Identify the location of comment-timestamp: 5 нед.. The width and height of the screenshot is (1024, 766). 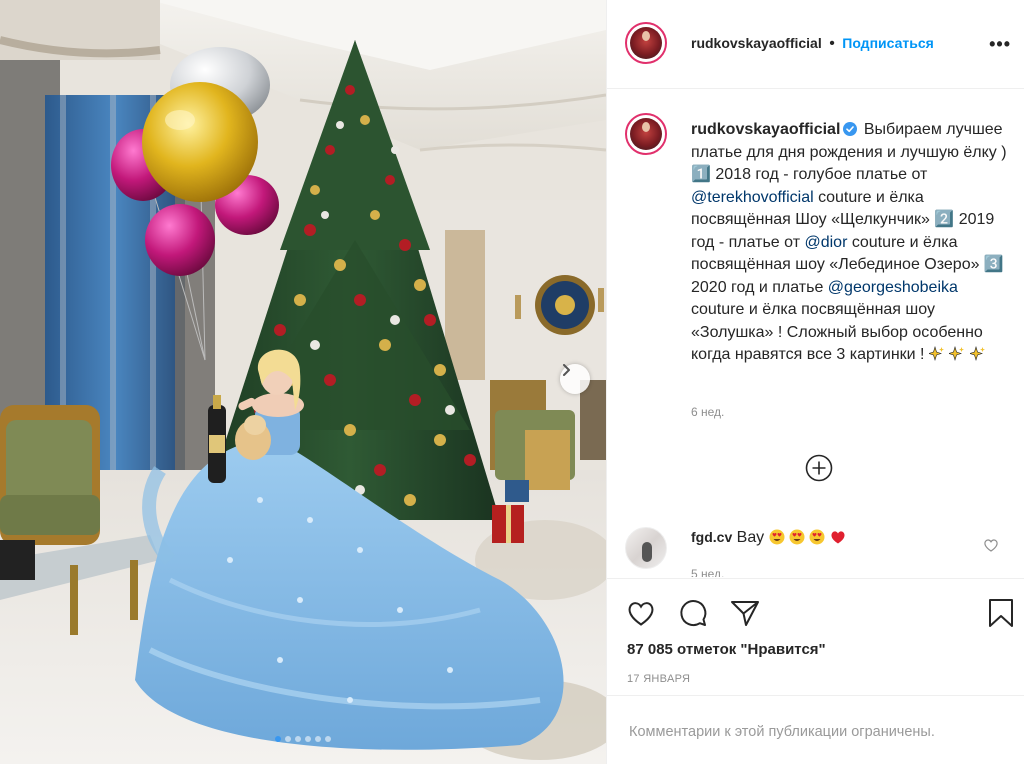
(708, 572).